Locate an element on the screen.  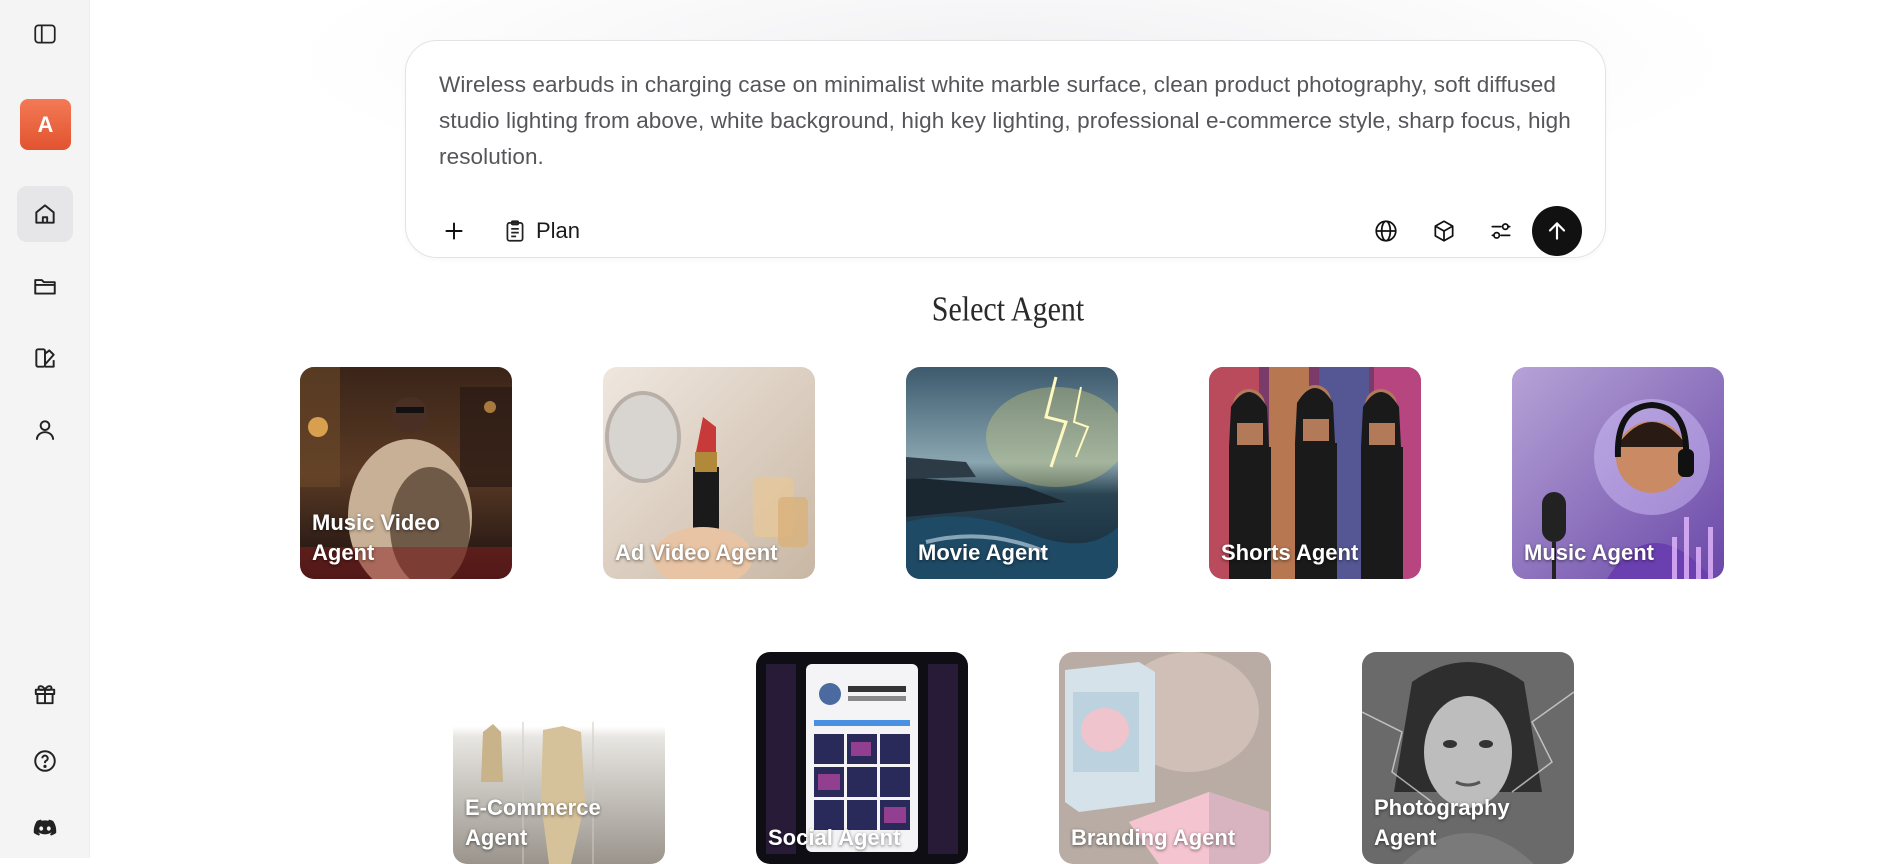
add-attachment-button is located at coordinates (454, 231).